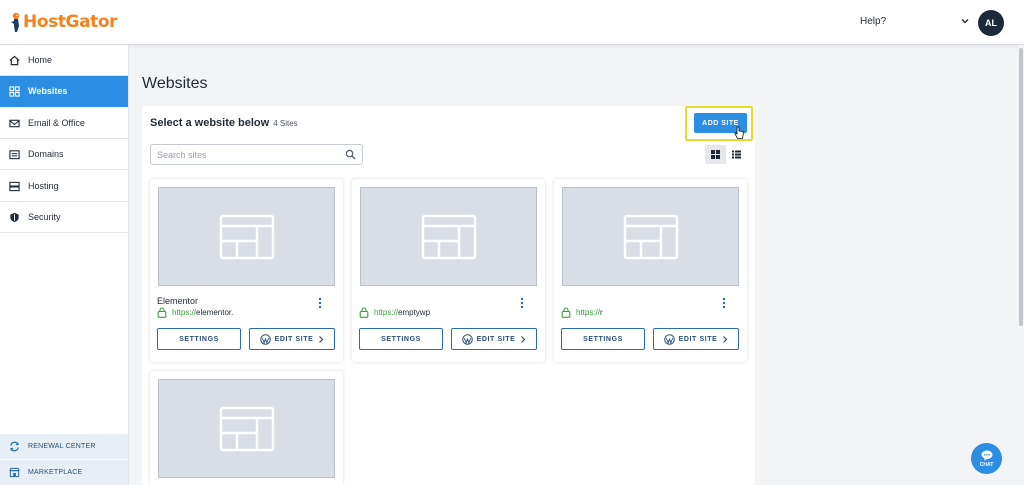  I want to click on user-avatar: AL, so click(991, 23).